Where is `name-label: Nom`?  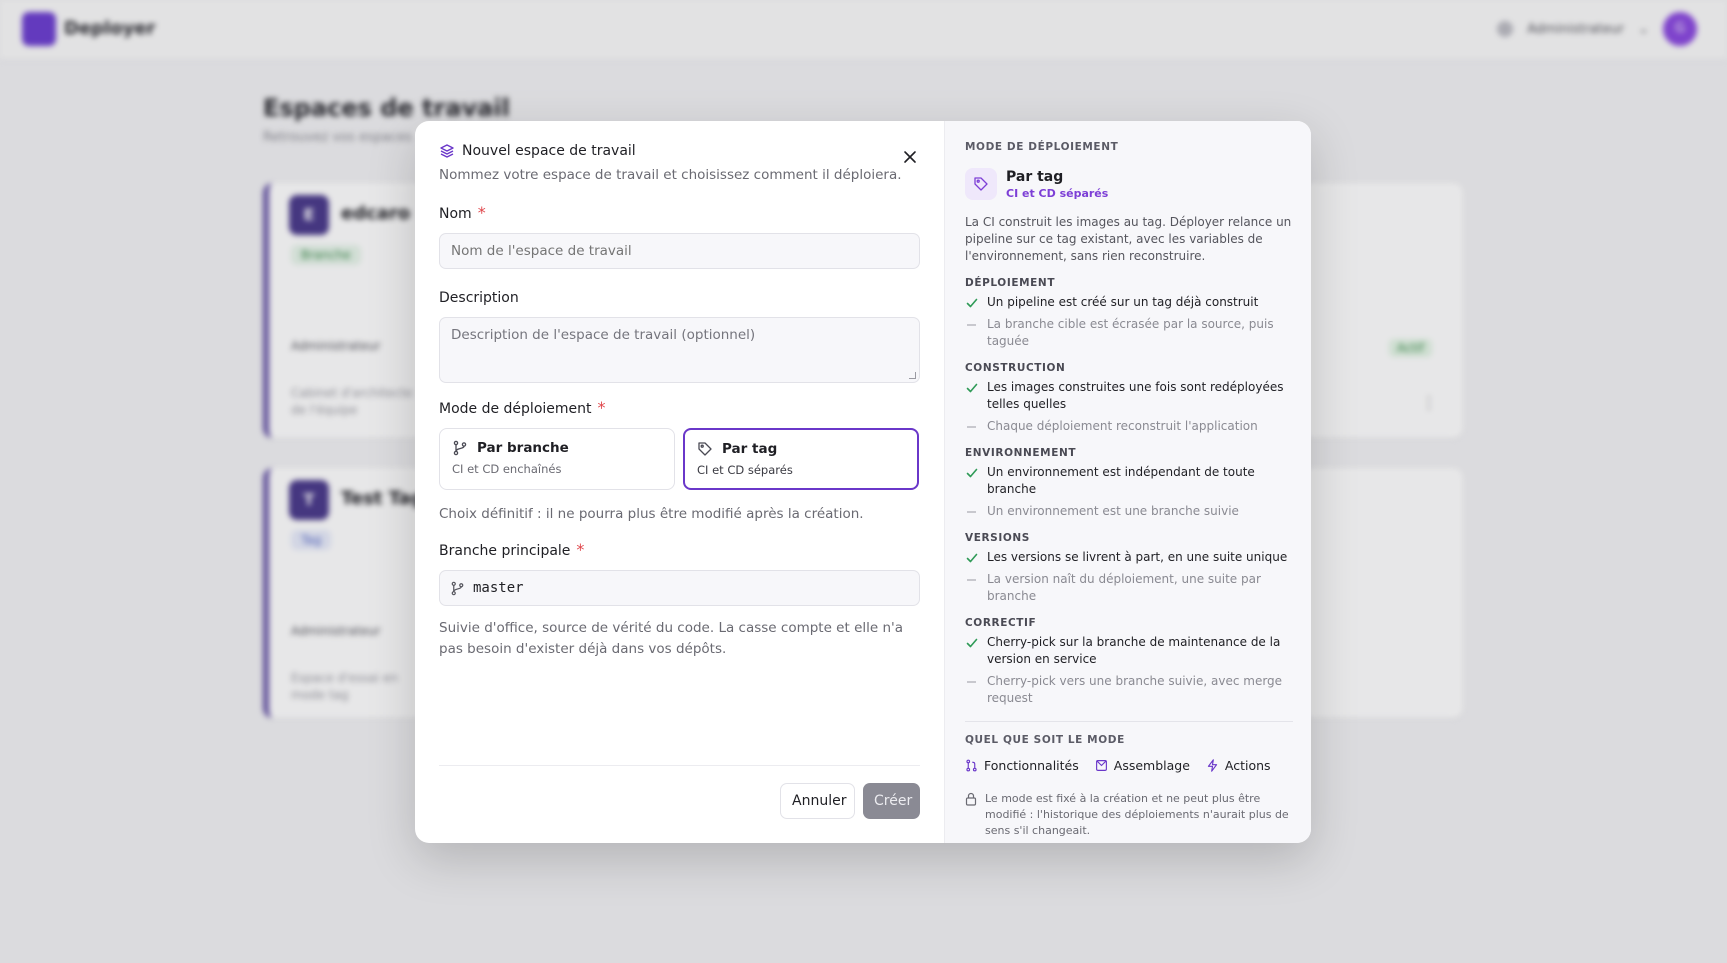
name-label: Nom is located at coordinates (455, 214).